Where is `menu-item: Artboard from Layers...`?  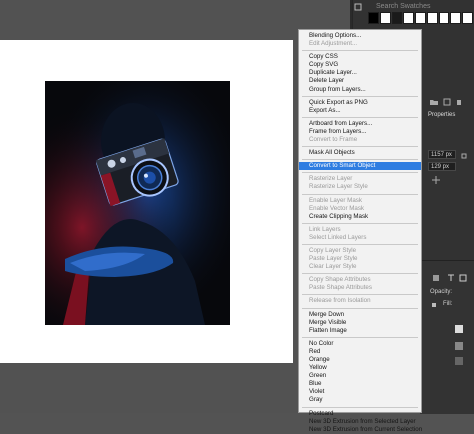 menu-item: Artboard from Layers... is located at coordinates (360, 124).